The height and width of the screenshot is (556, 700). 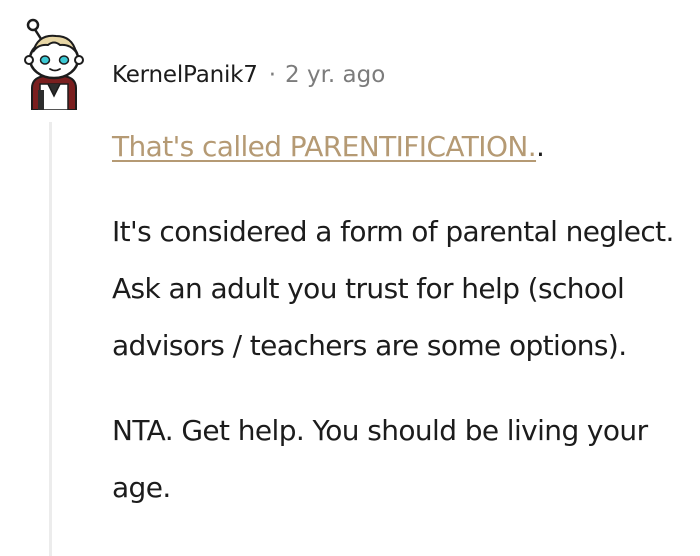 I want to click on comment-paragraph: That's called PARENTIFICATION.., so click(x=402, y=146).